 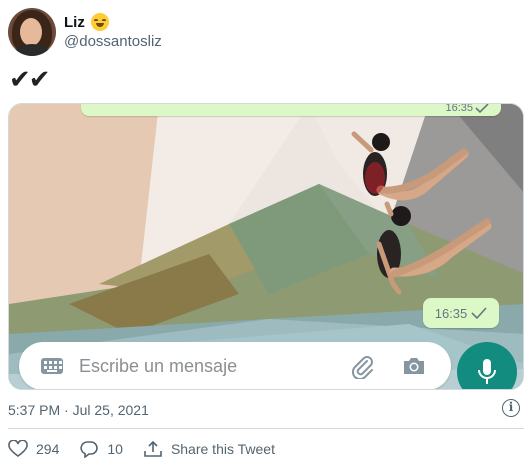 What do you see at coordinates (113, 42) in the screenshot?
I see `handle: @dossantosliz` at bounding box center [113, 42].